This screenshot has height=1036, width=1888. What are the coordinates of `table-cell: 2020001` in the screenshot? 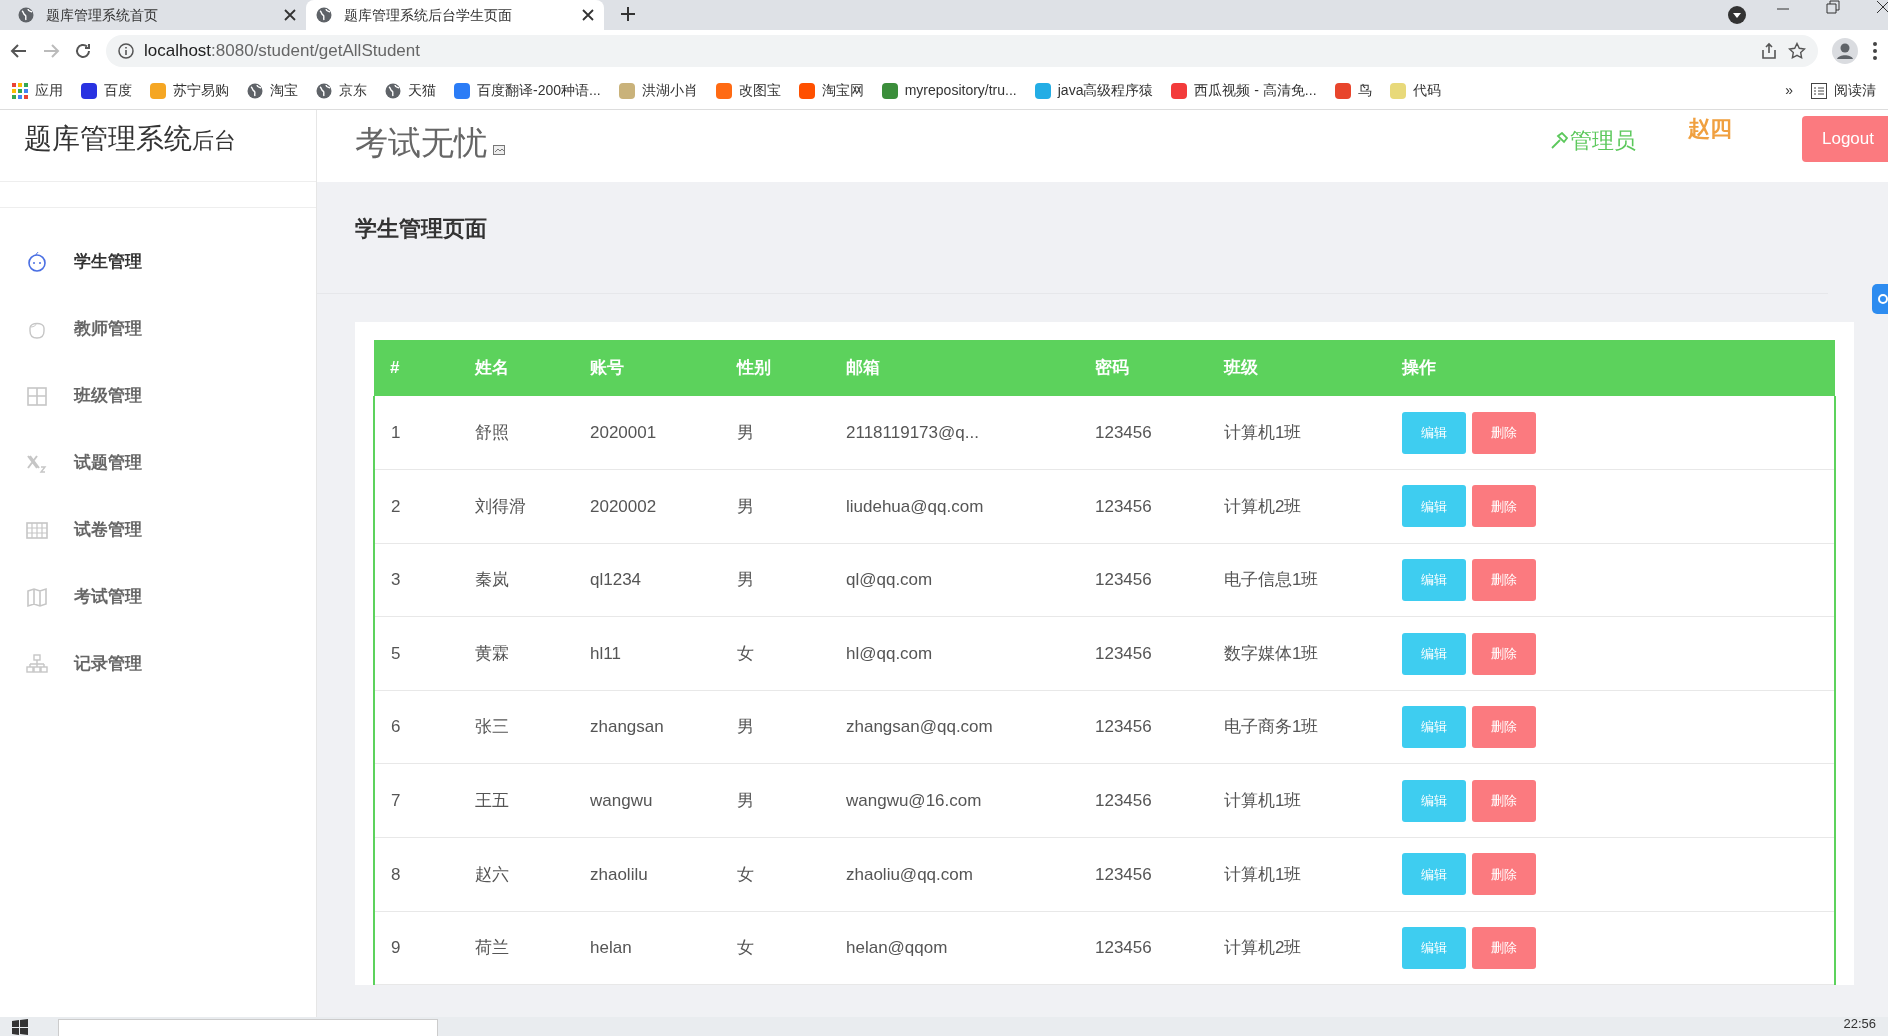 It's located at (647, 433).